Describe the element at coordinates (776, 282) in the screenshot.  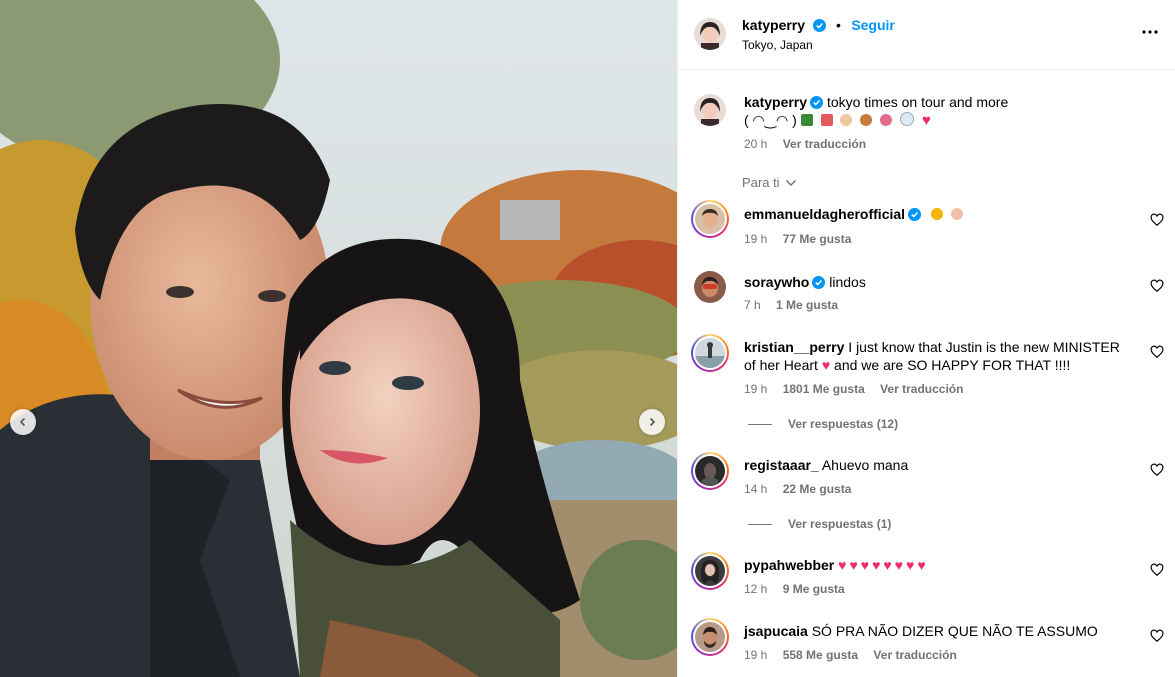
I see `comment-username: soraywho` at that location.